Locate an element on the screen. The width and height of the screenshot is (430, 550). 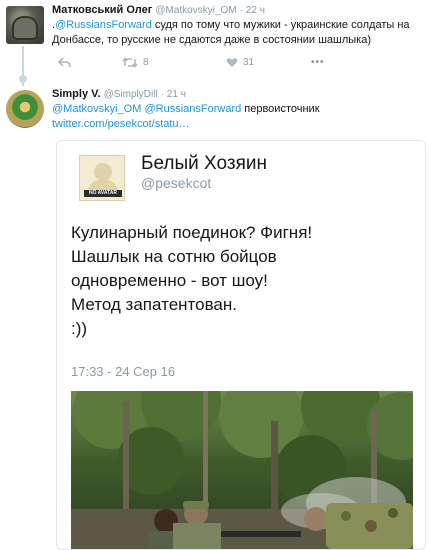
quoted-text-line: Кулинарный поединок? Фигня! is located at coordinates (192, 232).